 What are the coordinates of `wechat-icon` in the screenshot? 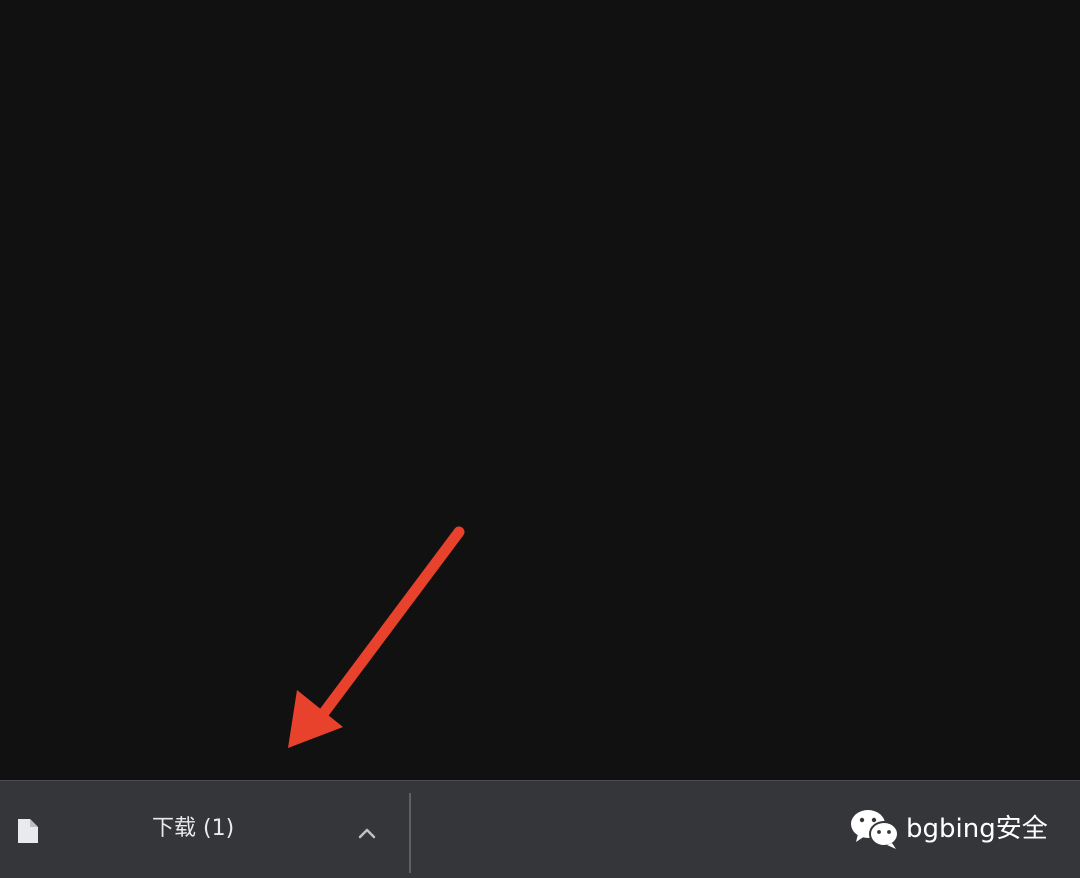 It's located at (875, 829).